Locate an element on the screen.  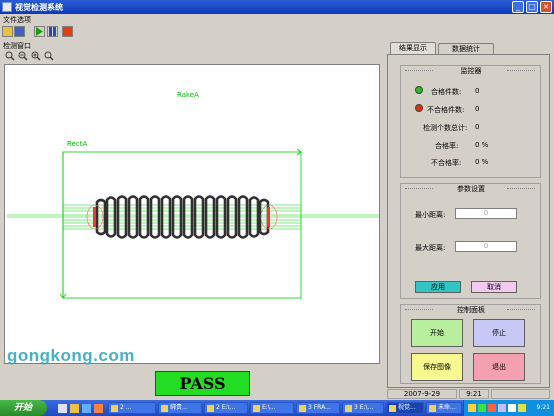
save-icon is located at coordinates (19, 31).